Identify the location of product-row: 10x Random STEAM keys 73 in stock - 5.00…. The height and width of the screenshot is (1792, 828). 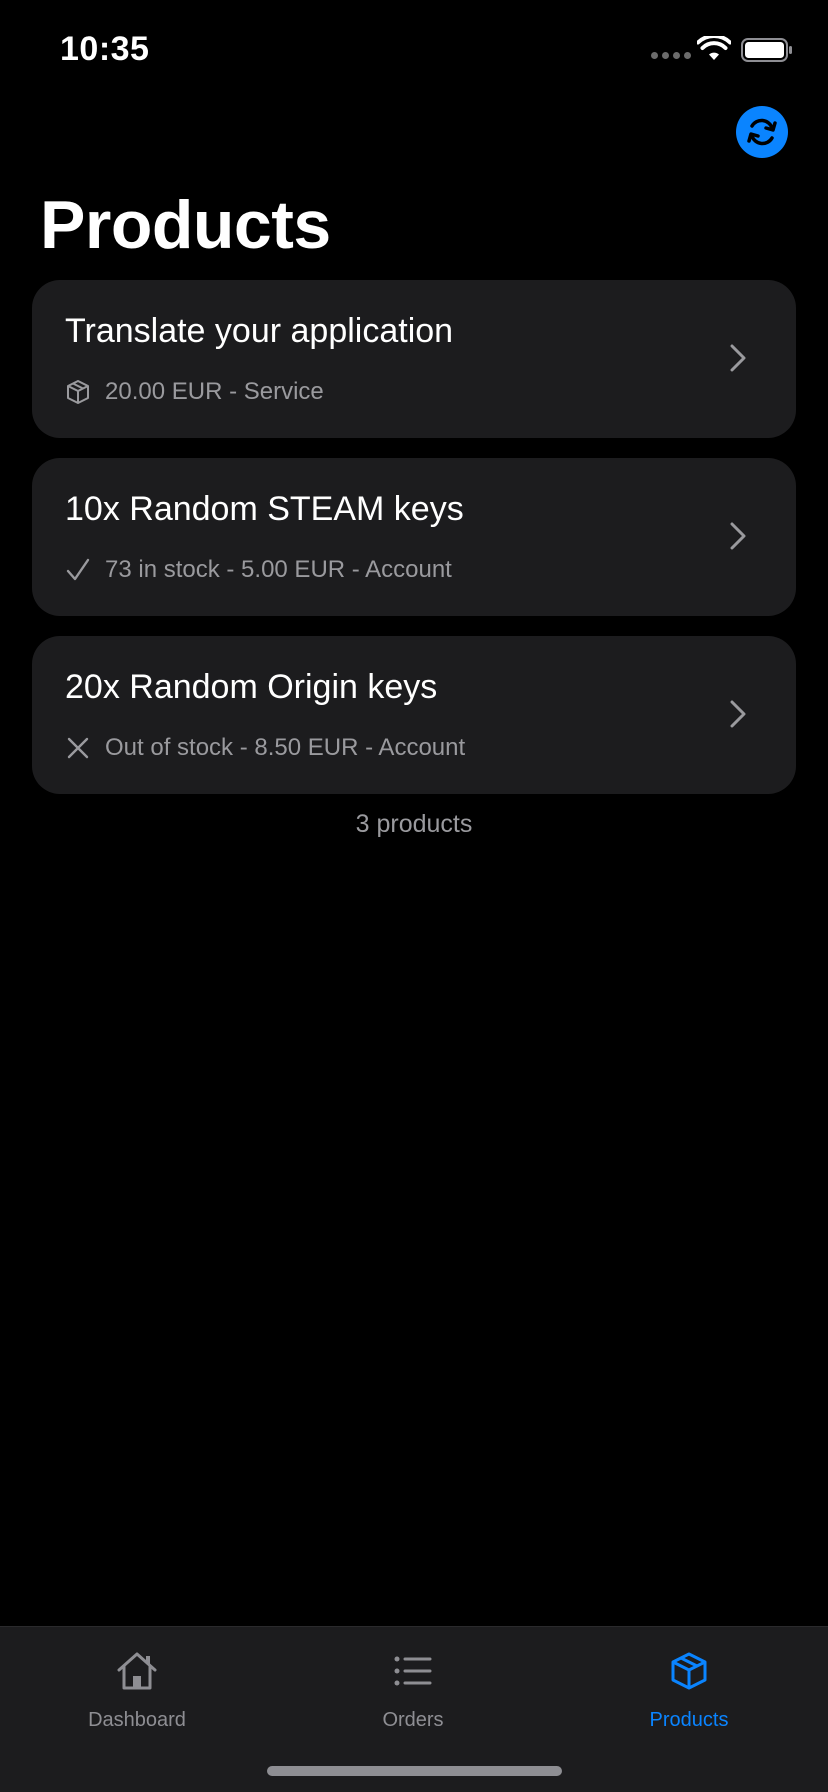
(414, 537).